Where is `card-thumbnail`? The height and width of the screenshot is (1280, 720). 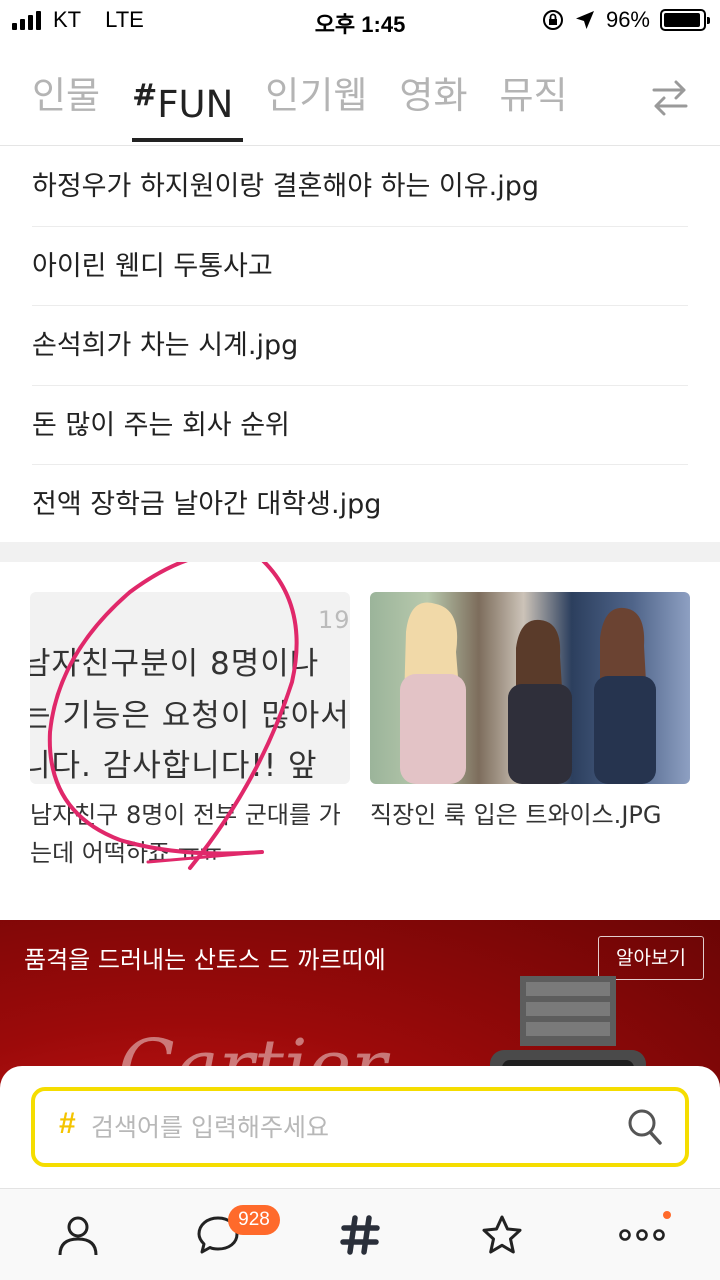
card-thumbnail is located at coordinates (530, 688).